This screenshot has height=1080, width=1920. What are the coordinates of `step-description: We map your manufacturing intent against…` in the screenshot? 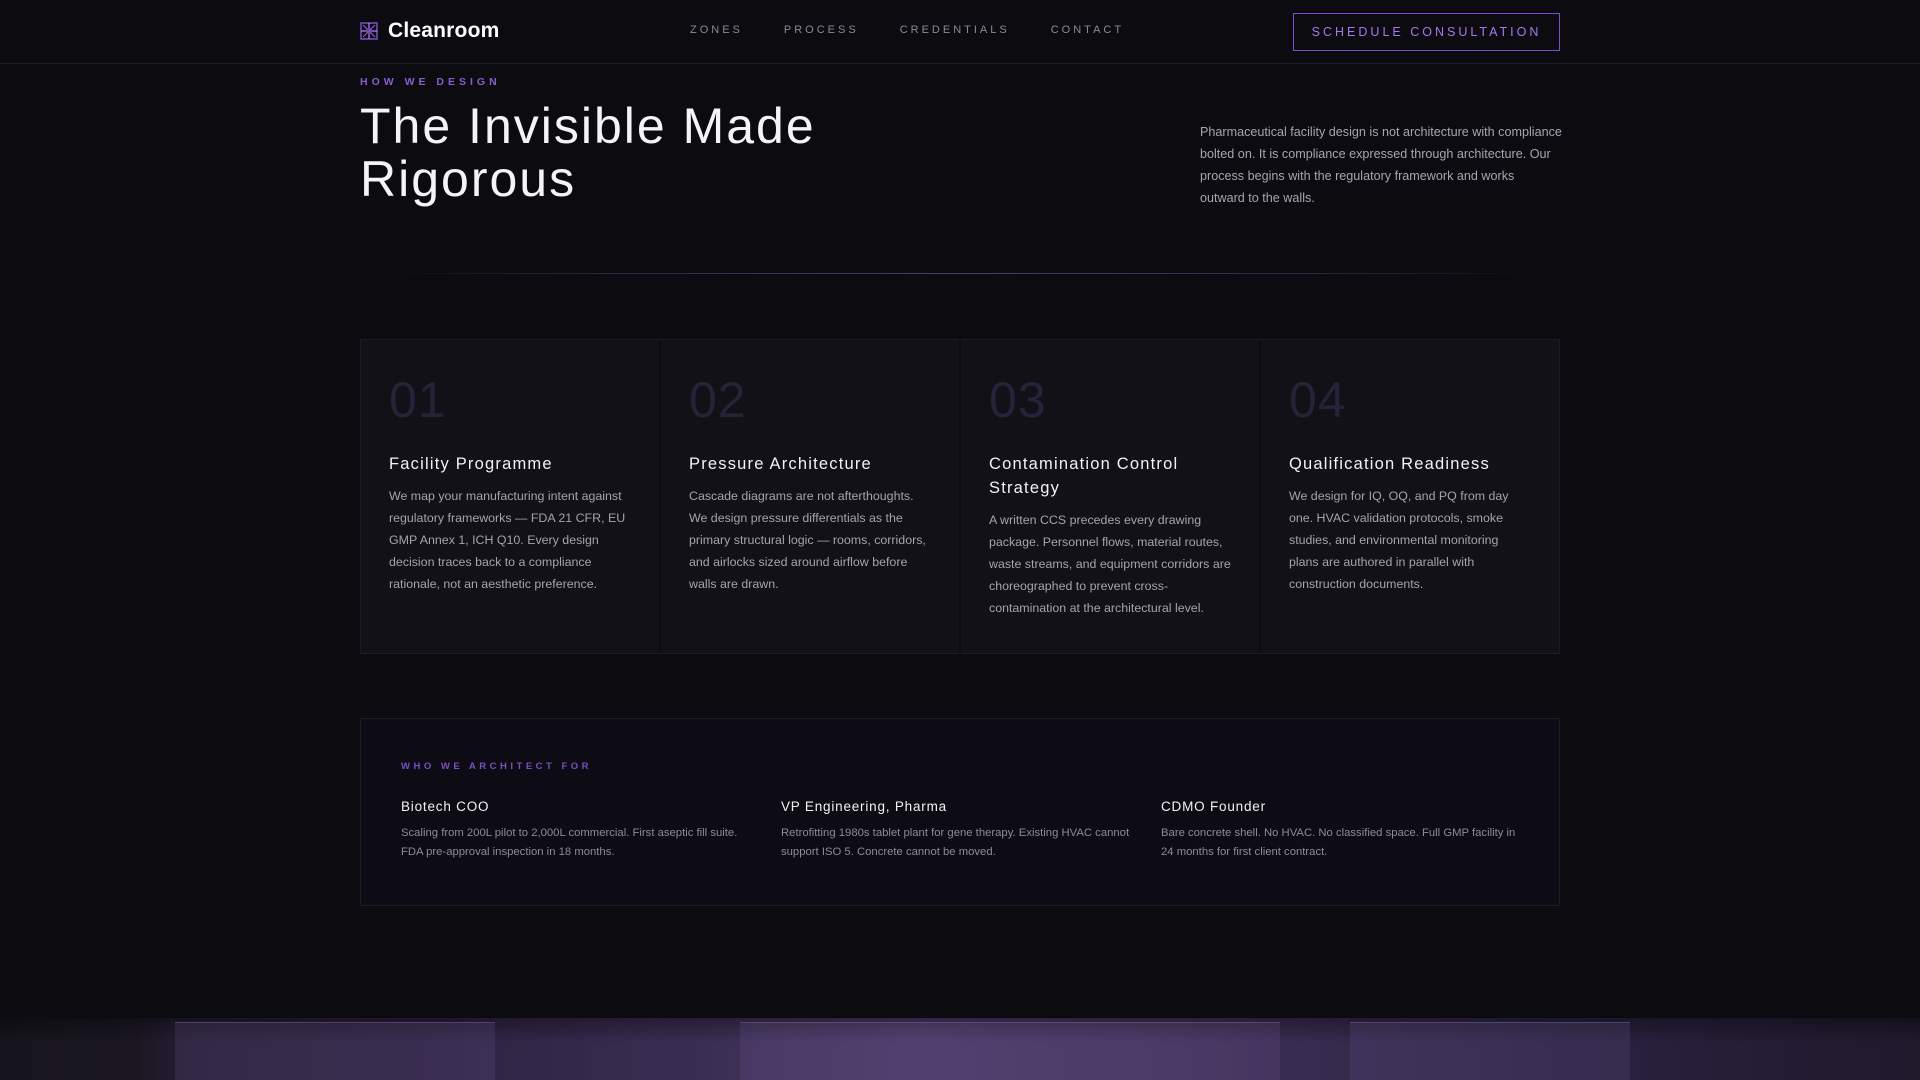 It's located at (507, 540).